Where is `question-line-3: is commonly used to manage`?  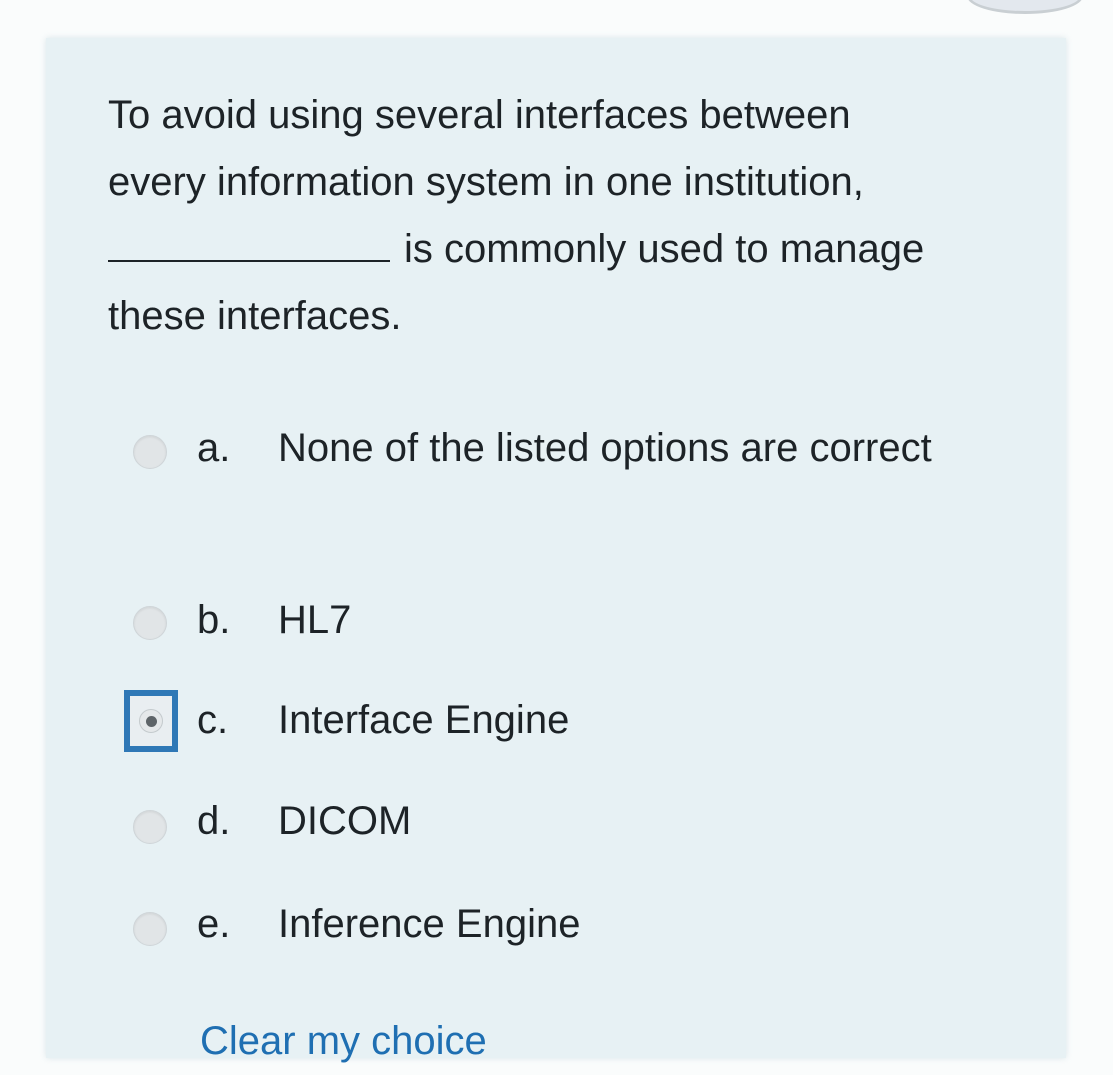 question-line-3: is commonly used to manage is located at coordinates (558, 249).